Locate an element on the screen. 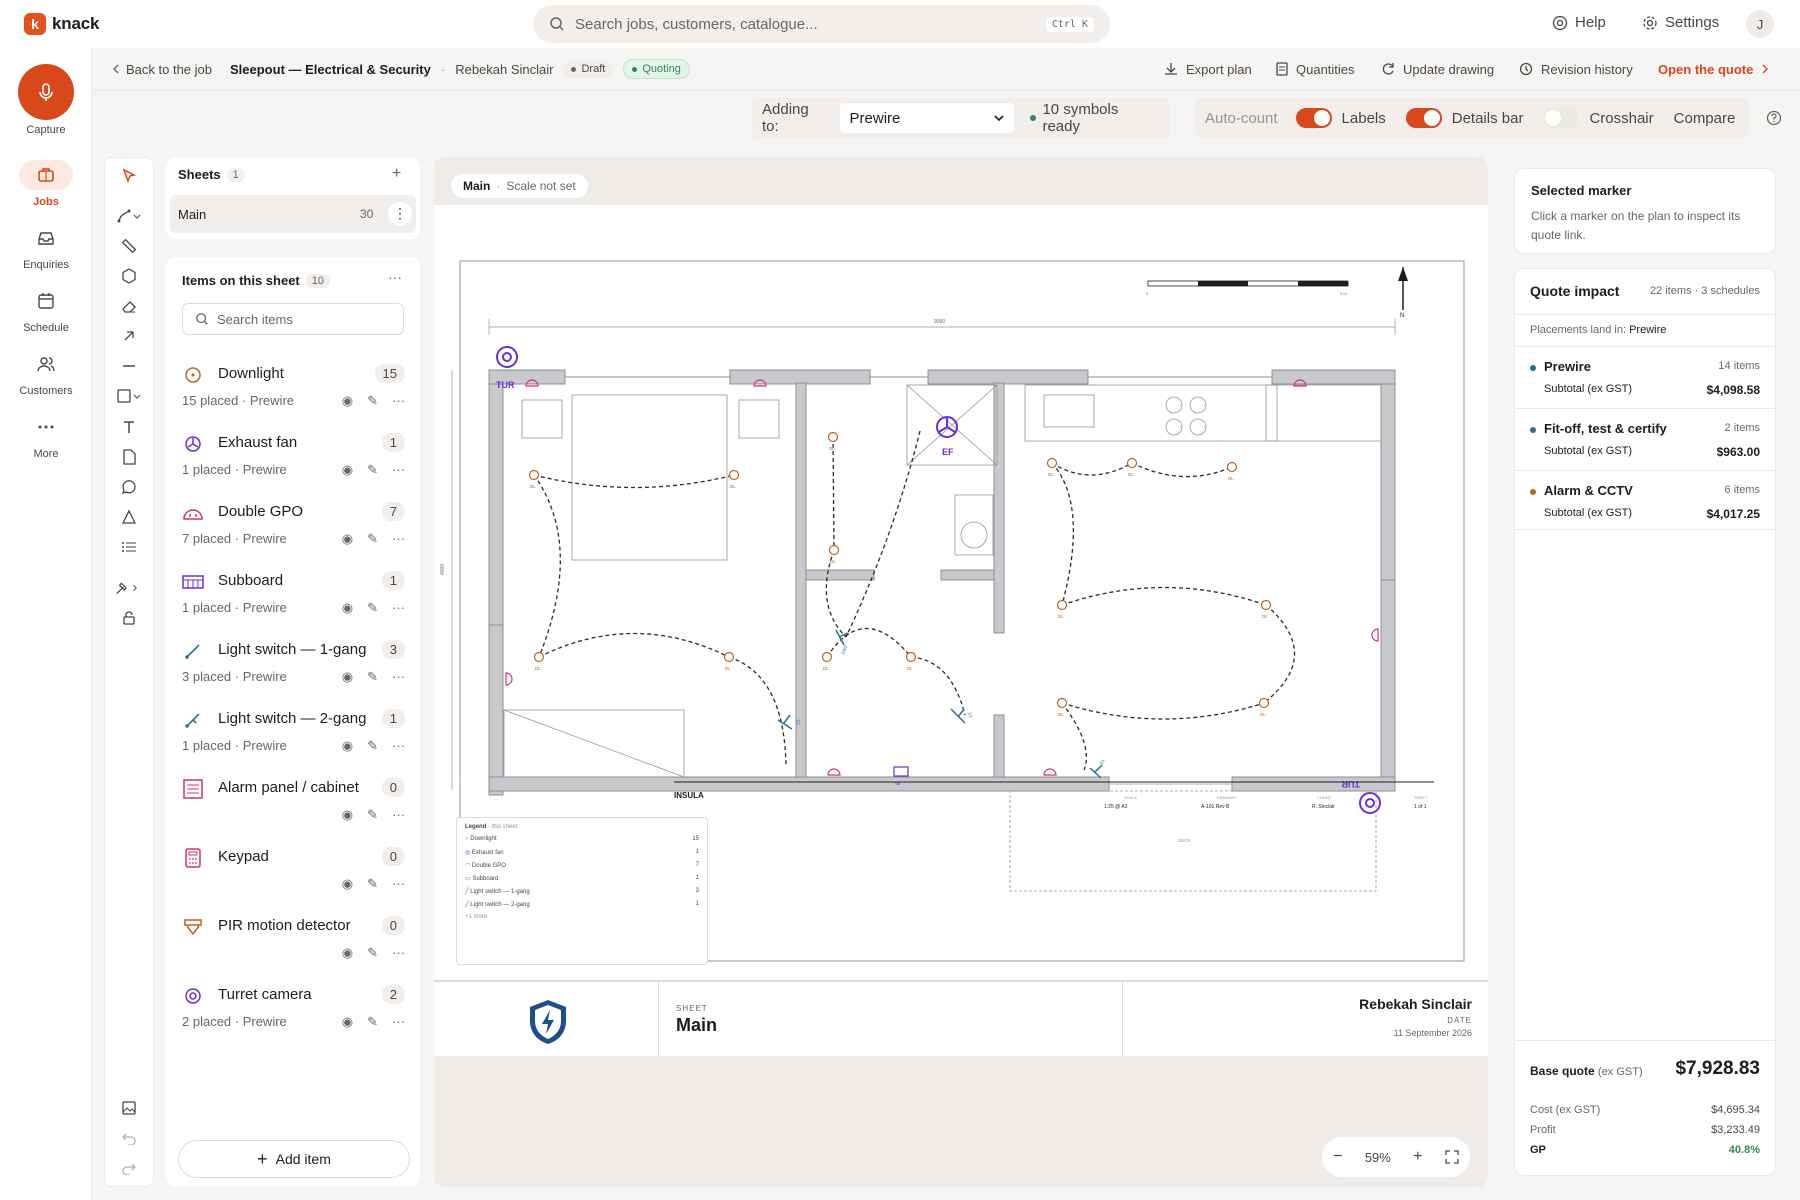  help-link: Help is located at coordinates (1579, 22).